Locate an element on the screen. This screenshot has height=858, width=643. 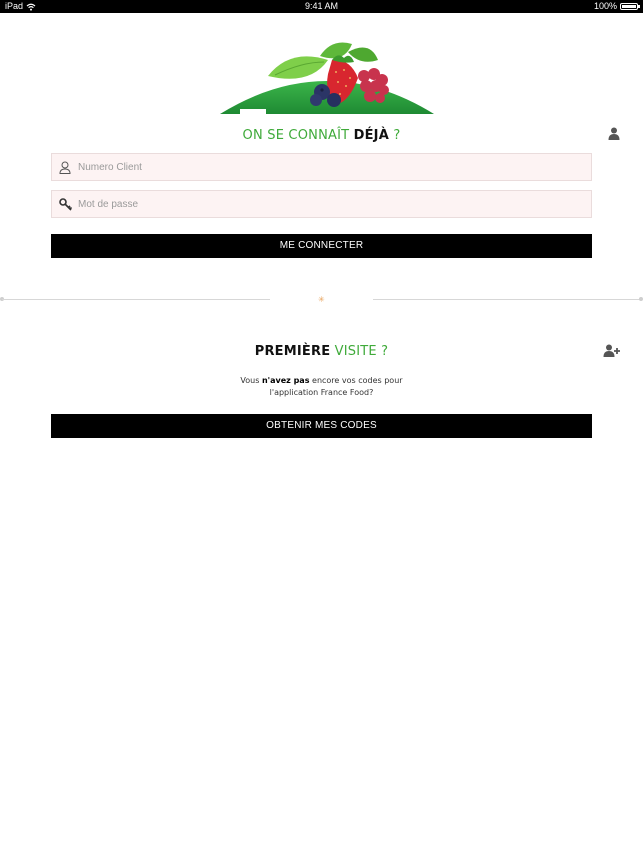
status-right: 100% is located at coordinates (616, 6).